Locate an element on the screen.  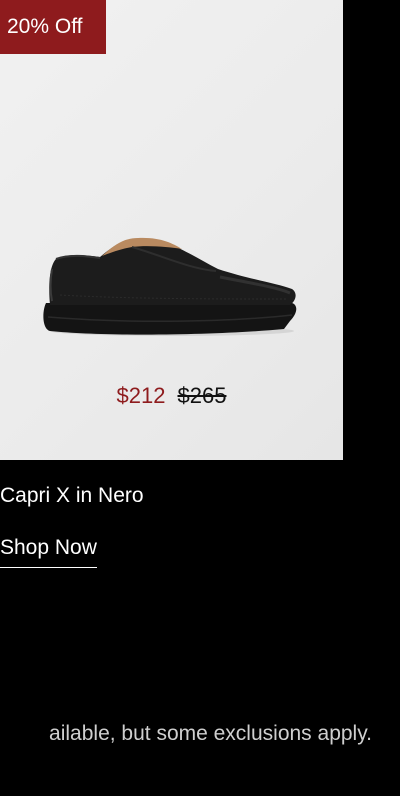
shop-now-link: Shop Now is located at coordinates (48, 551).